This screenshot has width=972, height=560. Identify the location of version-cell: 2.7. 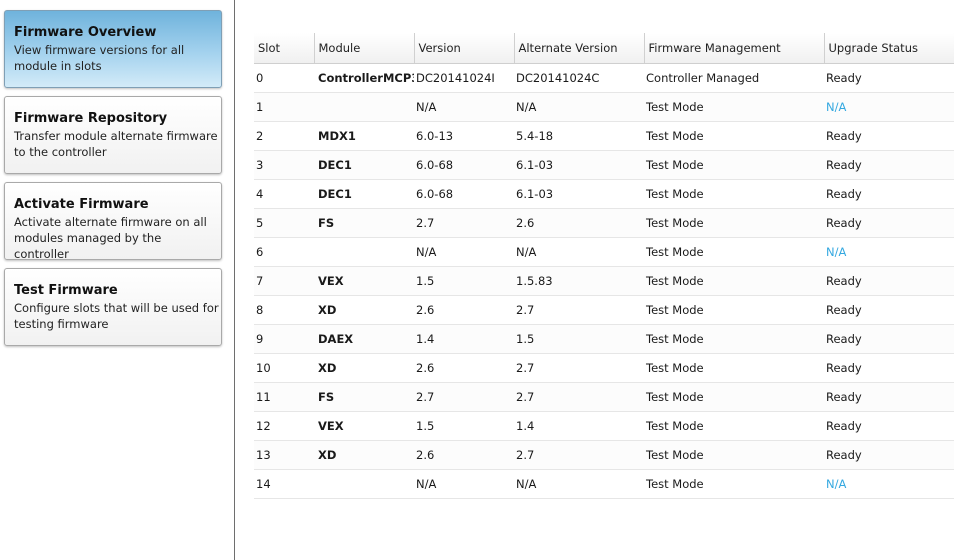
(464, 397).